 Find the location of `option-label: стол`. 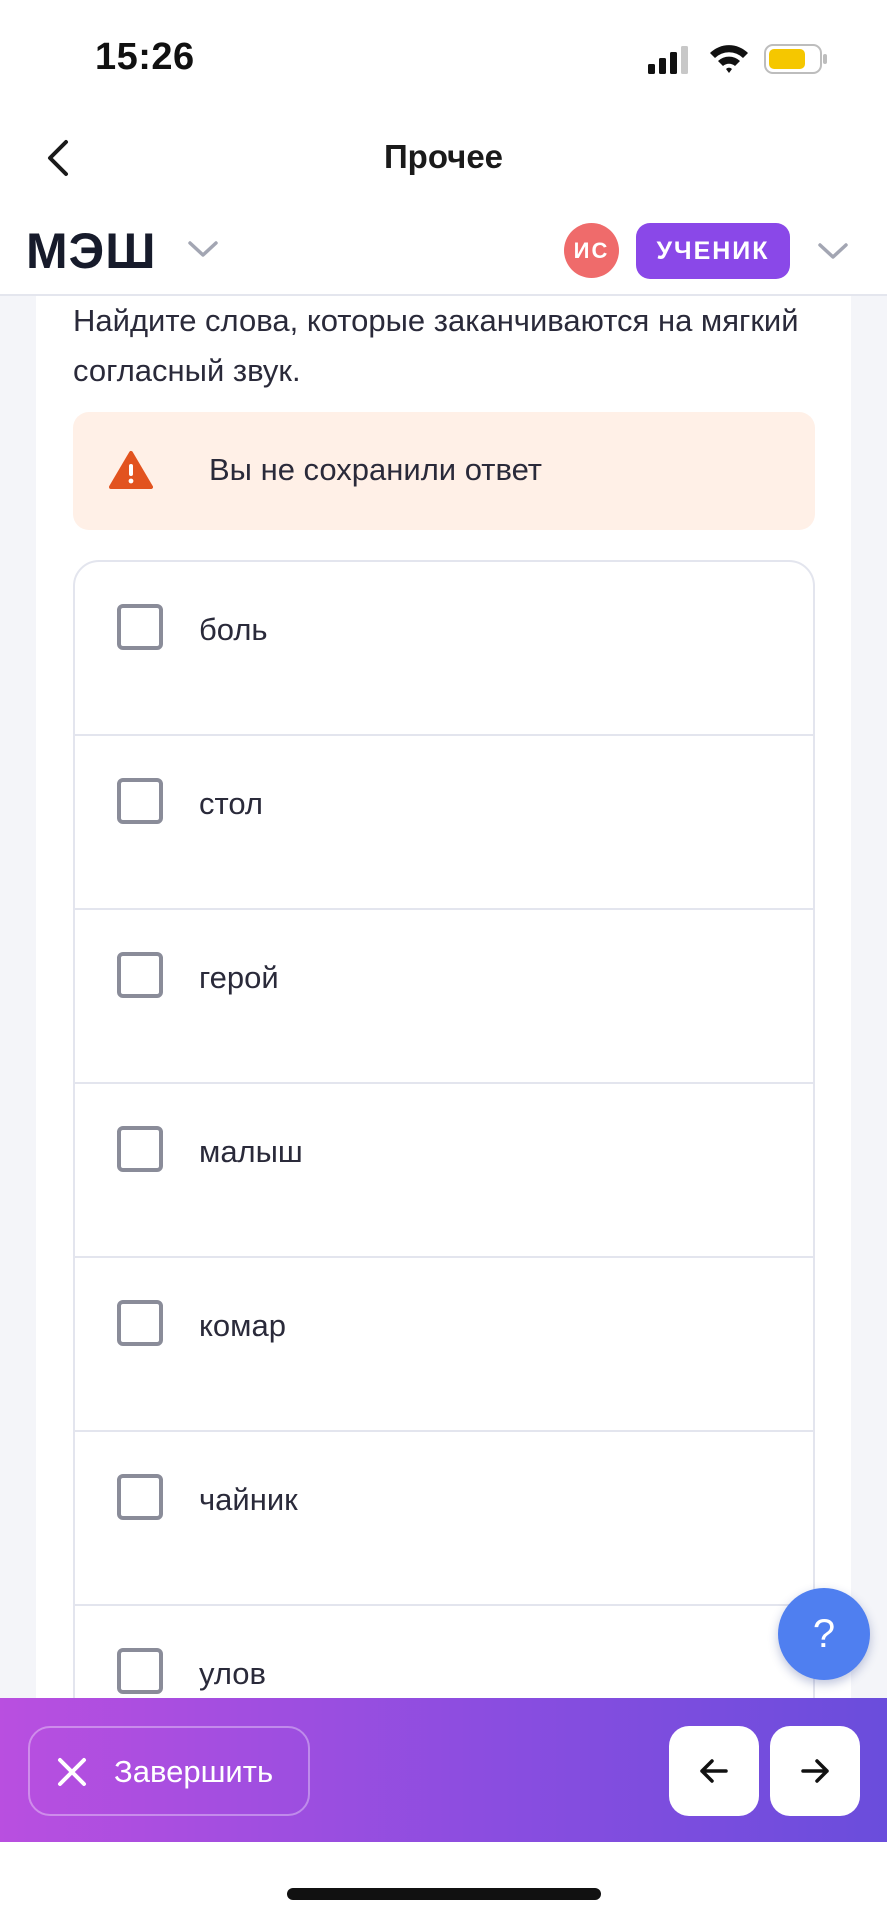

option-label: стол is located at coordinates (231, 803).